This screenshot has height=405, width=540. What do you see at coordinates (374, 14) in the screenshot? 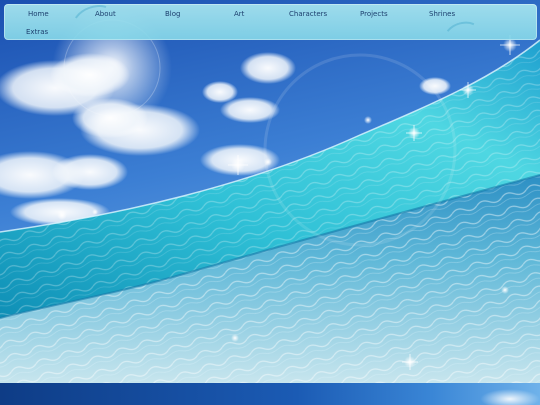
I see `nav-link-projects: Projects` at bounding box center [374, 14].